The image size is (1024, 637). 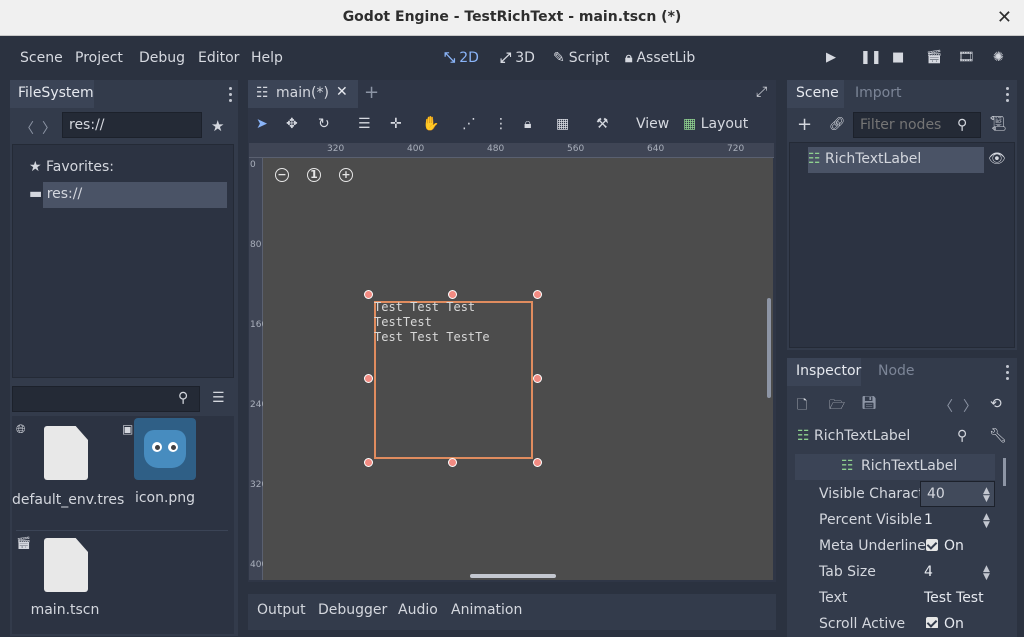 I want to click on history-forward-icon: 〉, so click(x=970, y=406).